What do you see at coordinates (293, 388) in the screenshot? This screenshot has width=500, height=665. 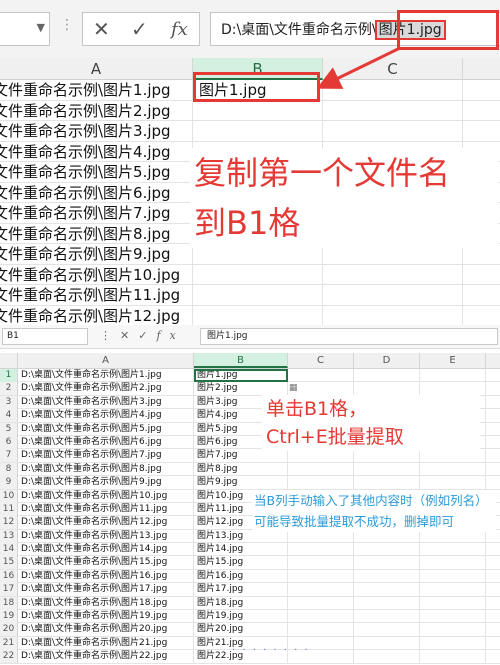 I see `flash-fill-icon: ▦` at bounding box center [293, 388].